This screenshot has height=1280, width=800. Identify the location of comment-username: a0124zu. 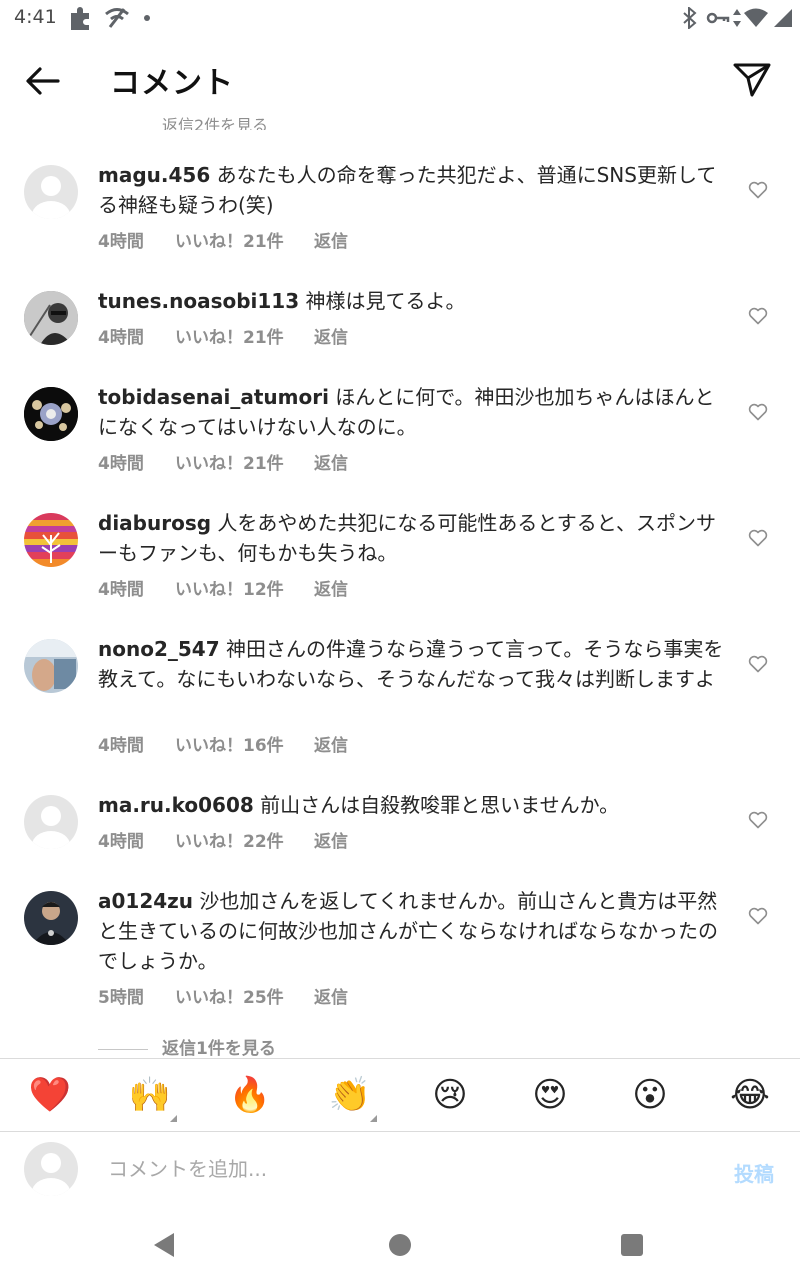
(145, 901).